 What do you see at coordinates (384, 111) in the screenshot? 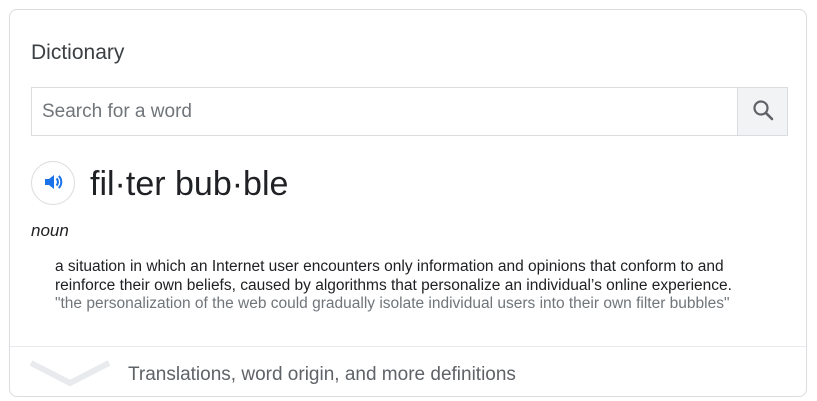
I see `search-input` at bounding box center [384, 111].